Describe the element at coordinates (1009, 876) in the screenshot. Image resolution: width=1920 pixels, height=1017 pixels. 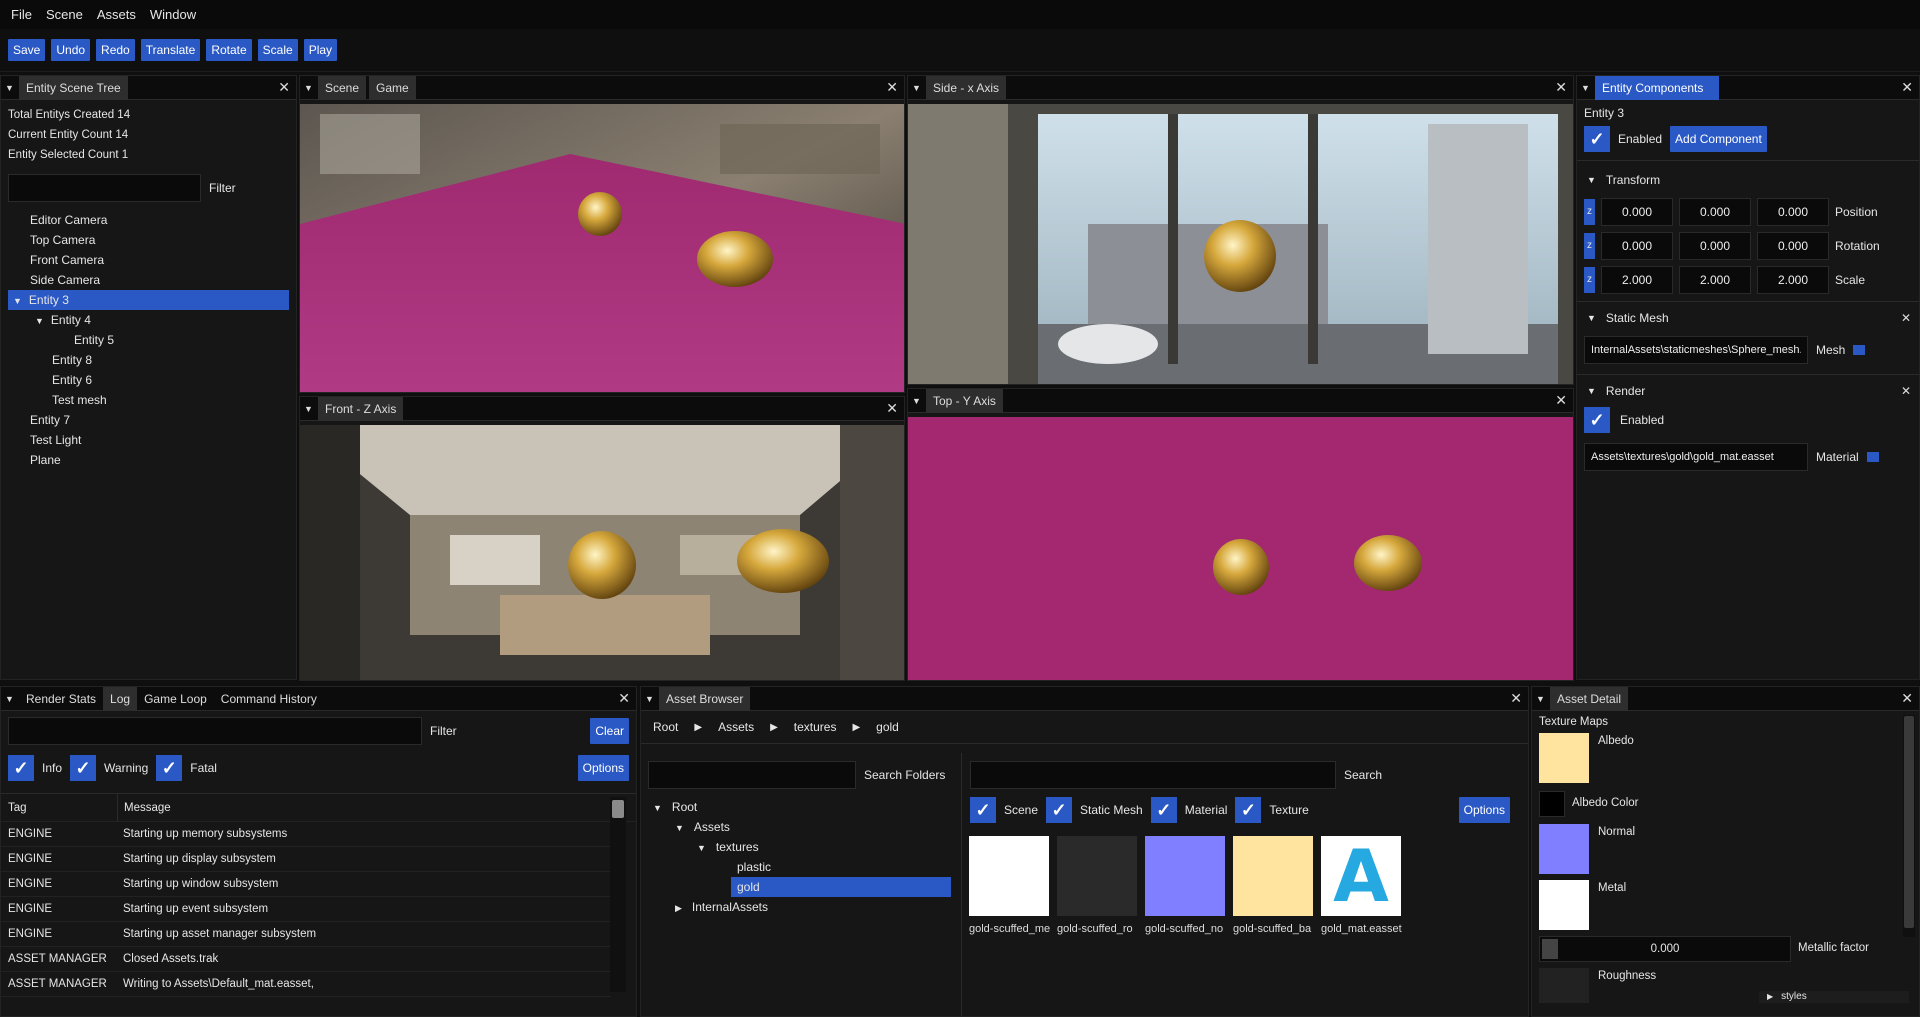
I see `asset-thumbnail-metallic` at that location.